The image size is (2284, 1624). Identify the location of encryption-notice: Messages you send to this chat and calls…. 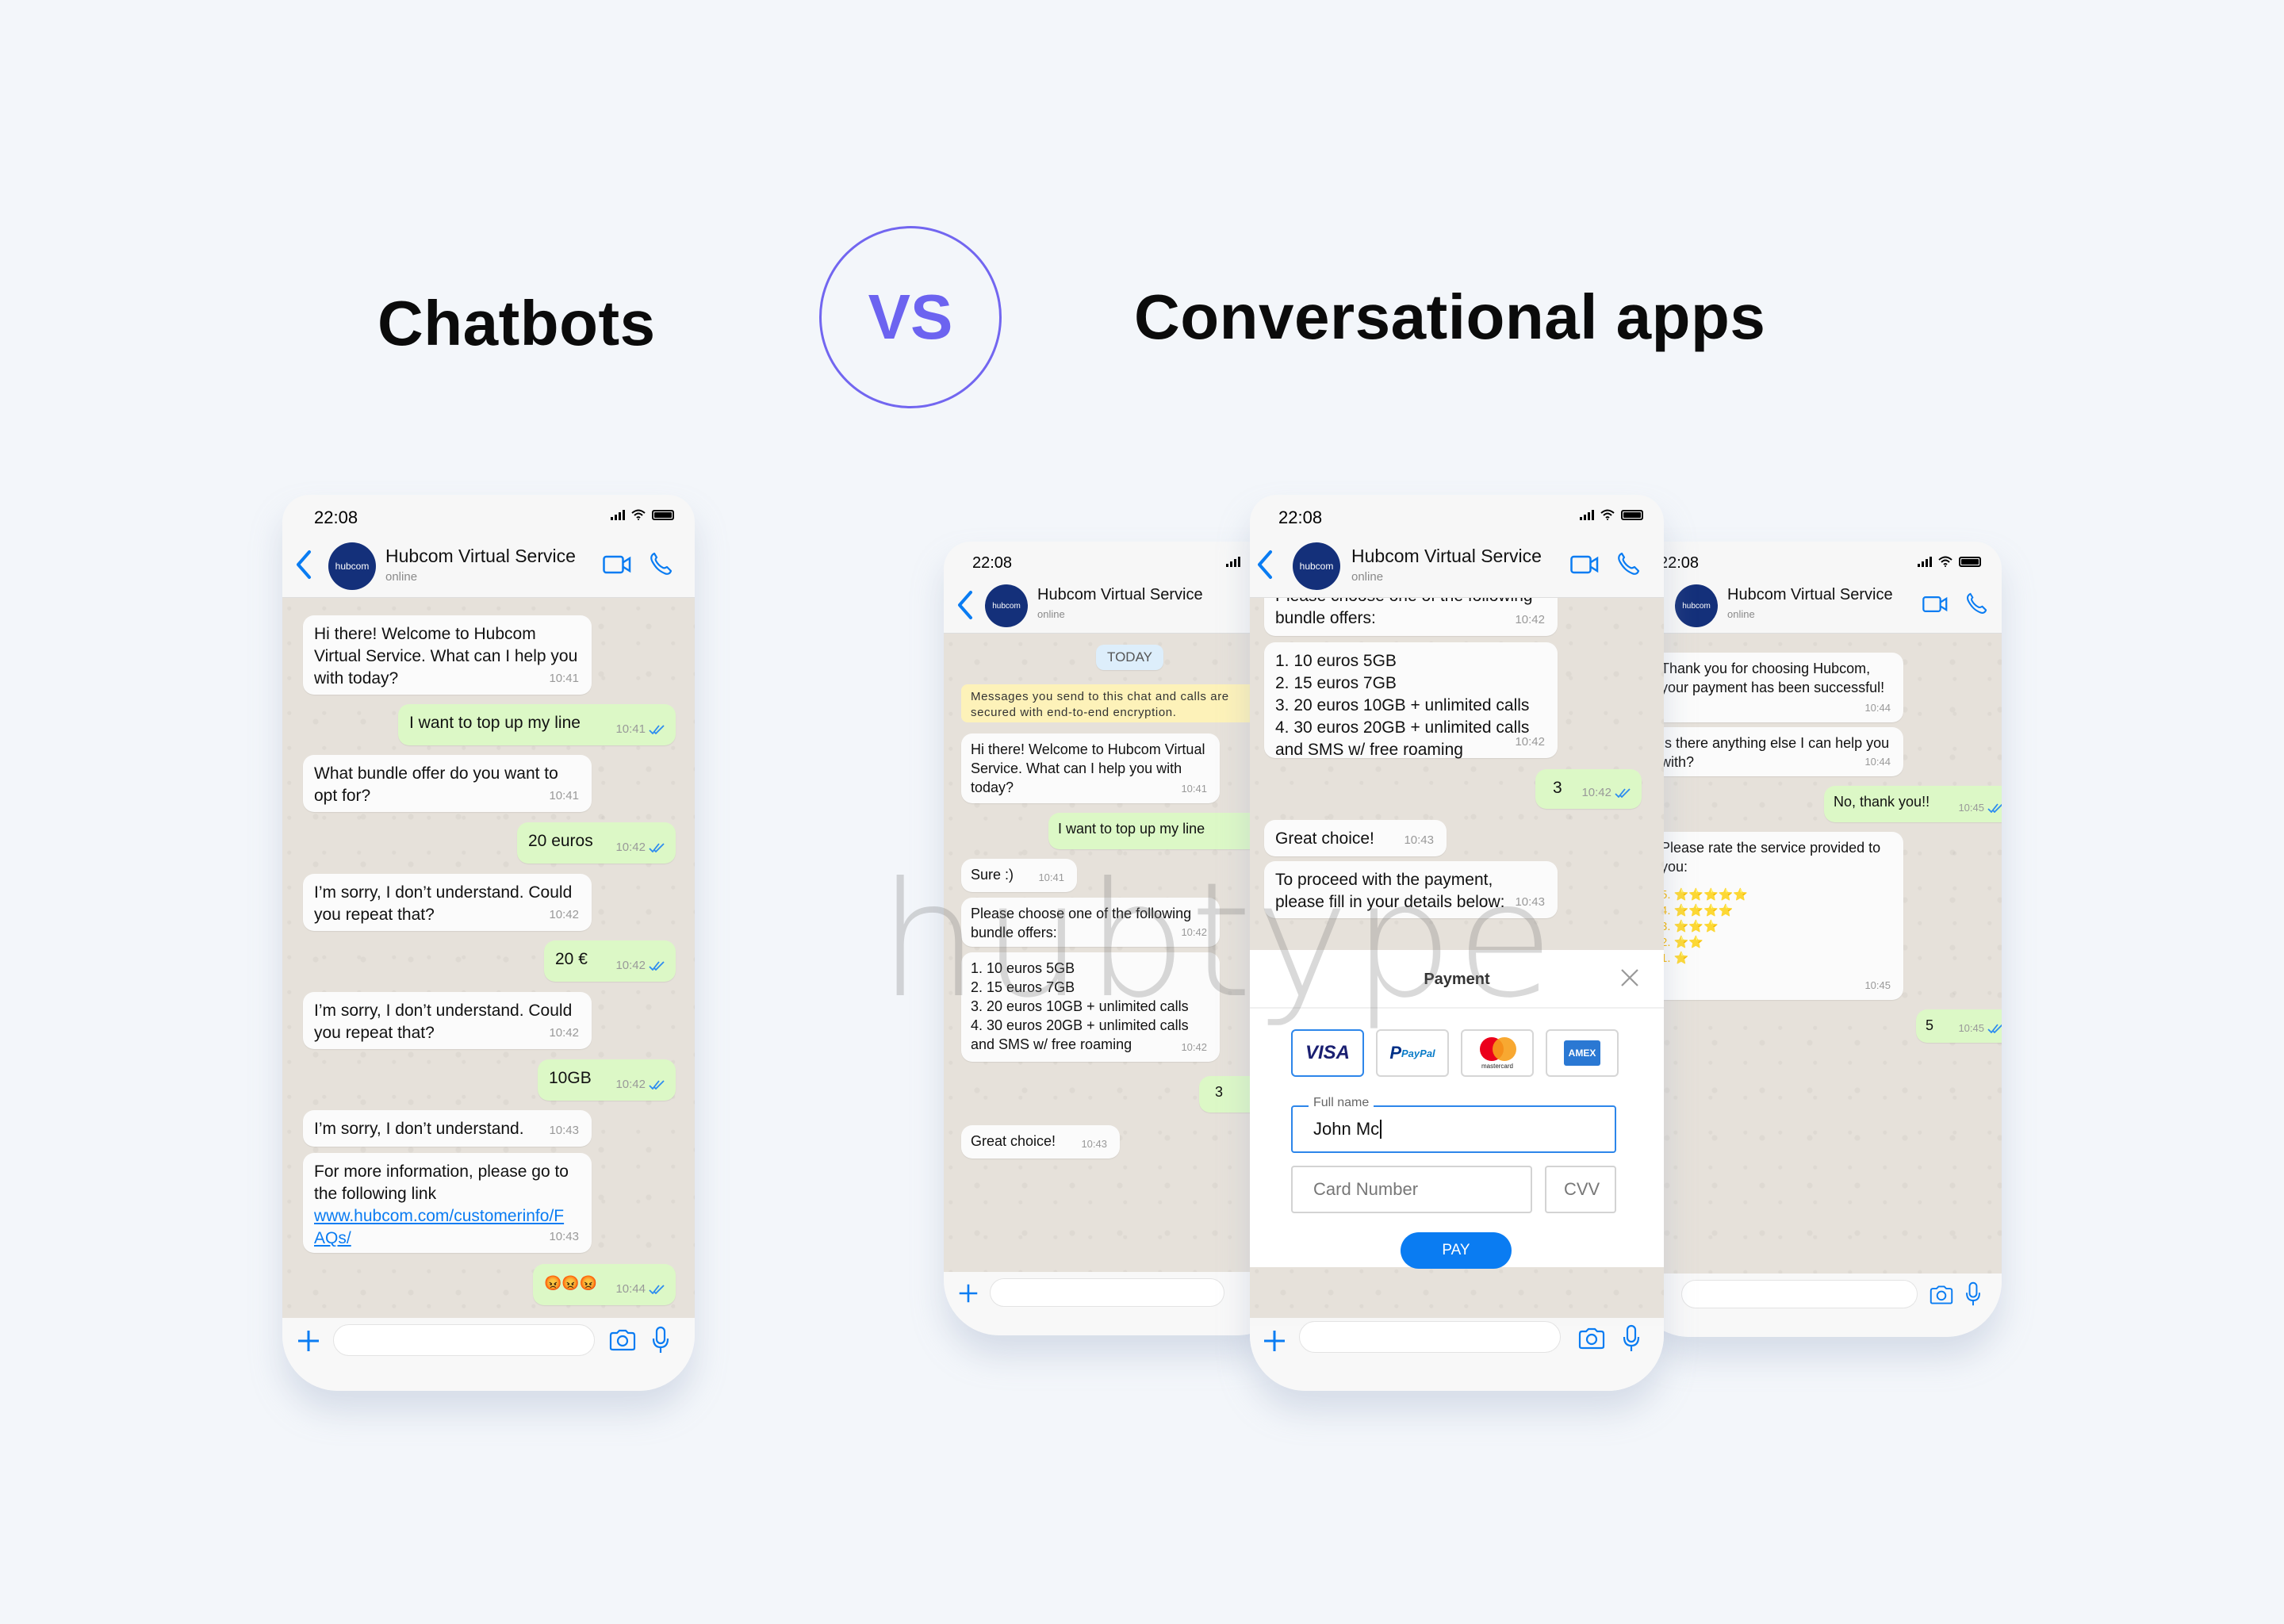
(1119, 703).